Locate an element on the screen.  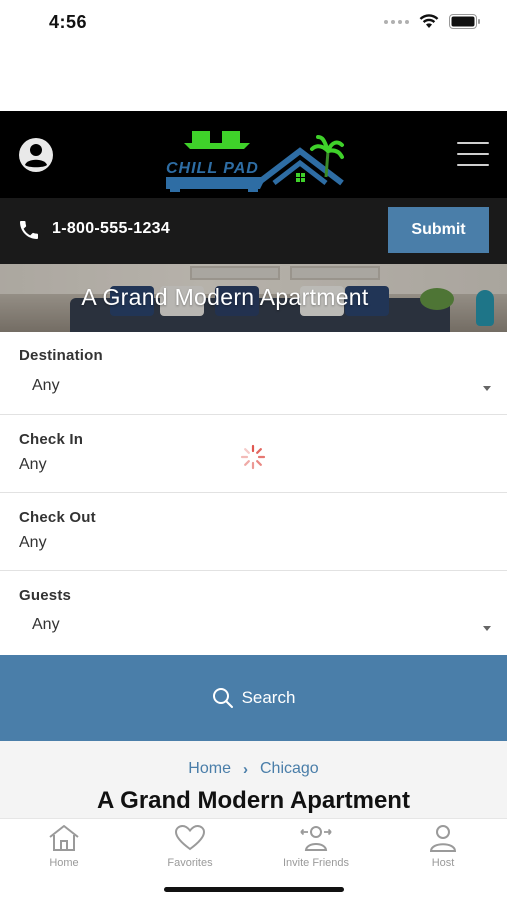
hamburger-menu-icon is located at coordinates (473, 154).